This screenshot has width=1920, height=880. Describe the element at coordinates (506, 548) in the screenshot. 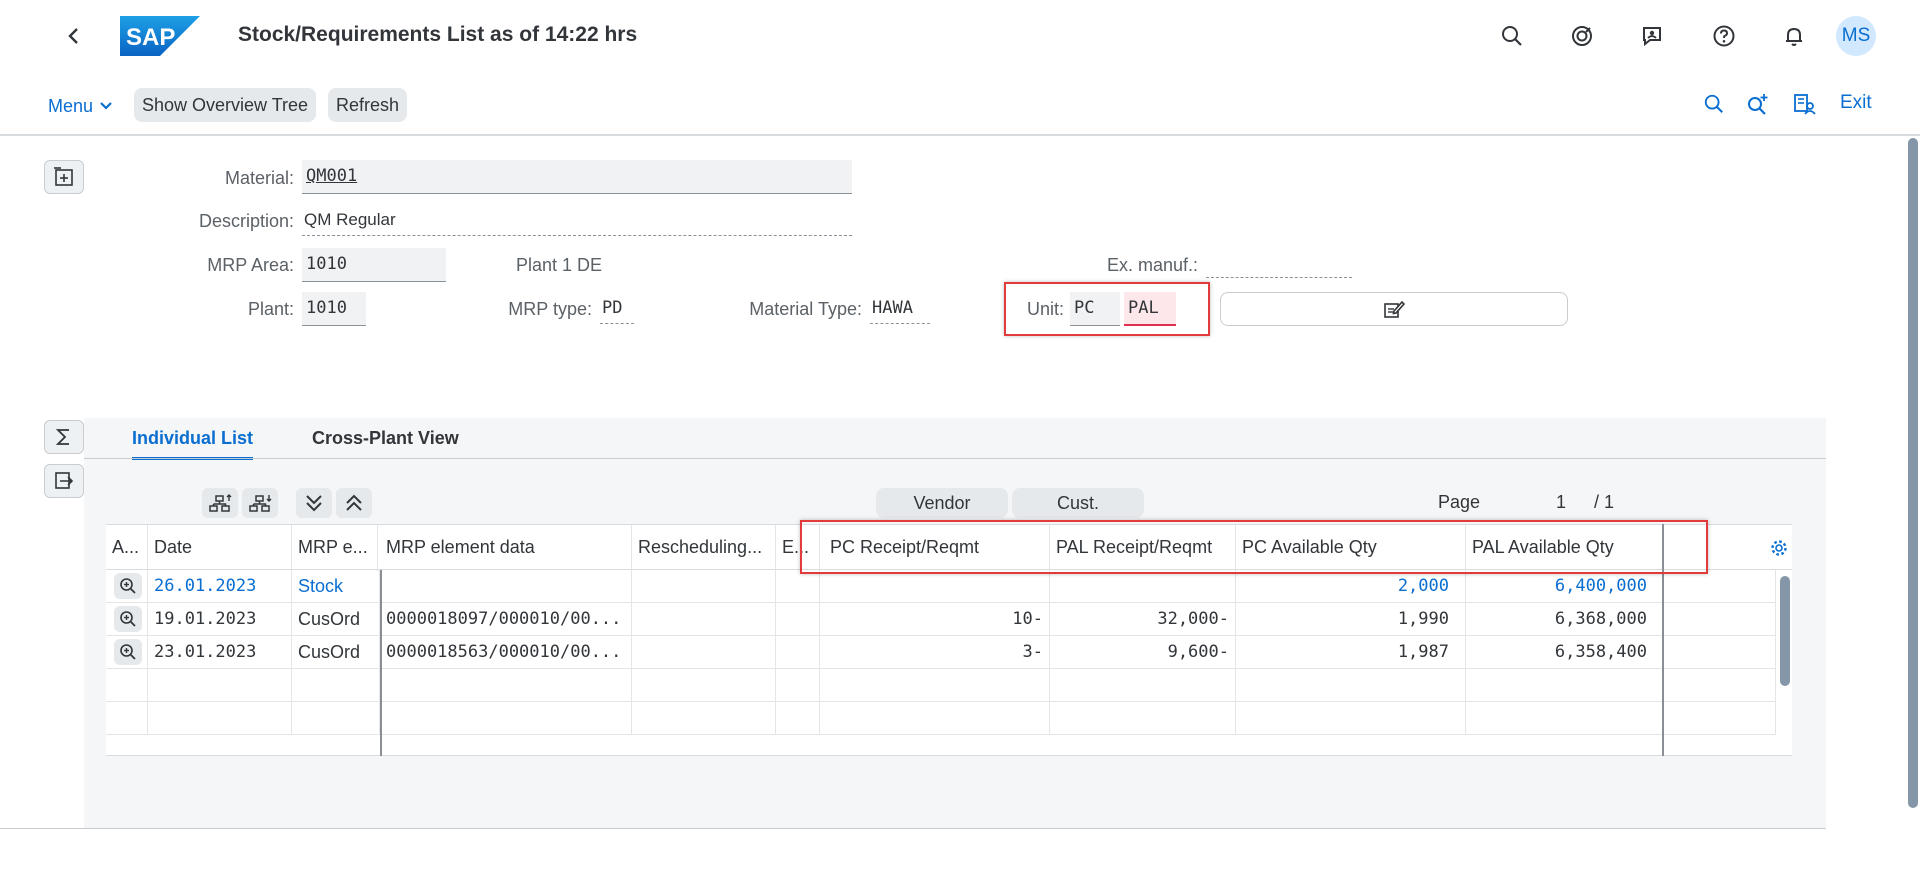

I see `col-header-mrp-element-data: MRP element data` at that location.